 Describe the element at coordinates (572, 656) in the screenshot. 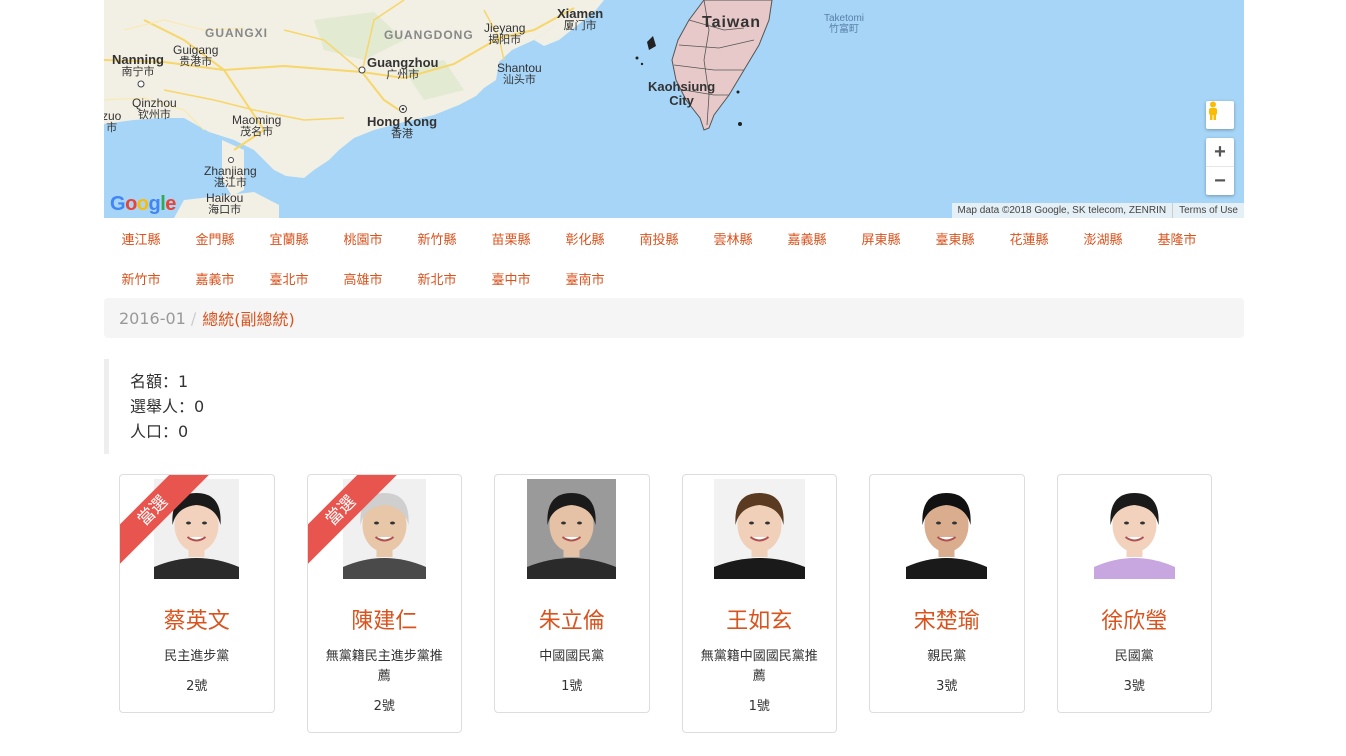

I see `candidate-party: 中國國民黨` at that location.